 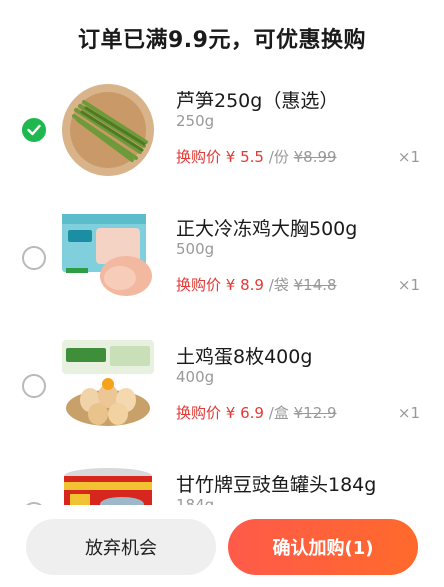 I want to click on price-line: 换购价 ¥ 6.9 /盒 ¥12.9, so click(x=256, y=412).